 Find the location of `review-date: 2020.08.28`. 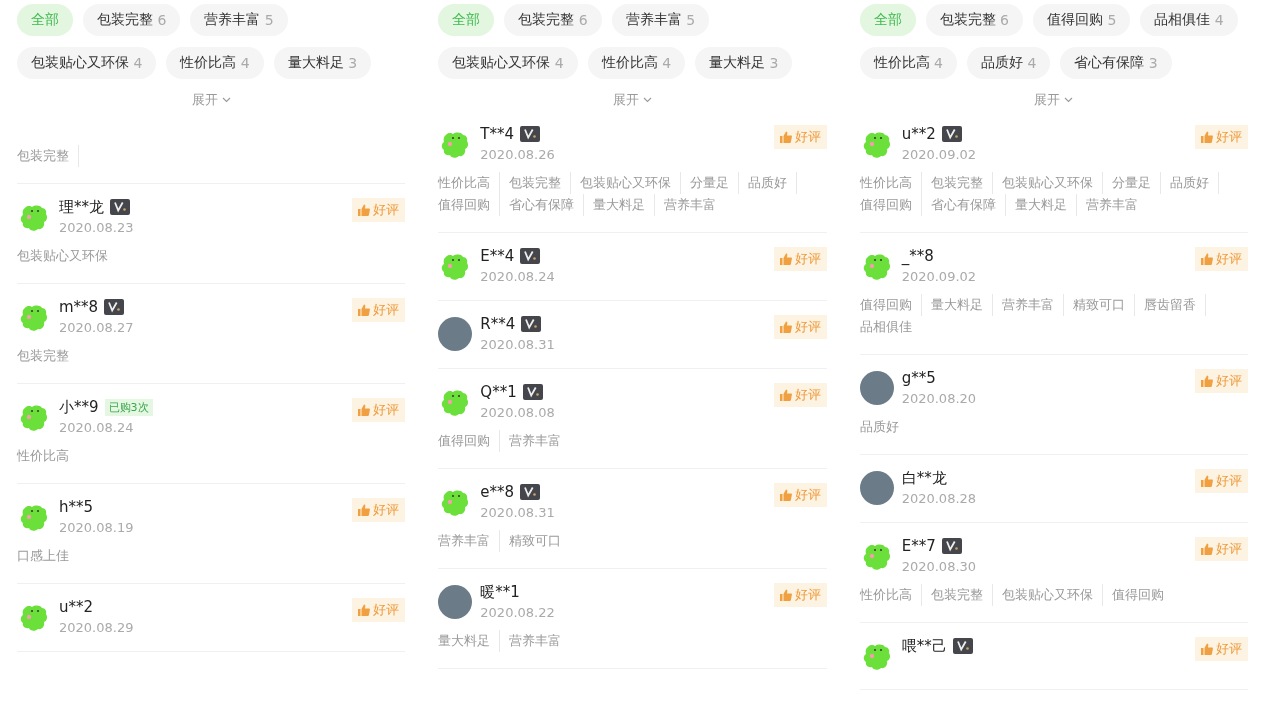

review-date: 2020.08.28 is located at coordinates (939, 498).